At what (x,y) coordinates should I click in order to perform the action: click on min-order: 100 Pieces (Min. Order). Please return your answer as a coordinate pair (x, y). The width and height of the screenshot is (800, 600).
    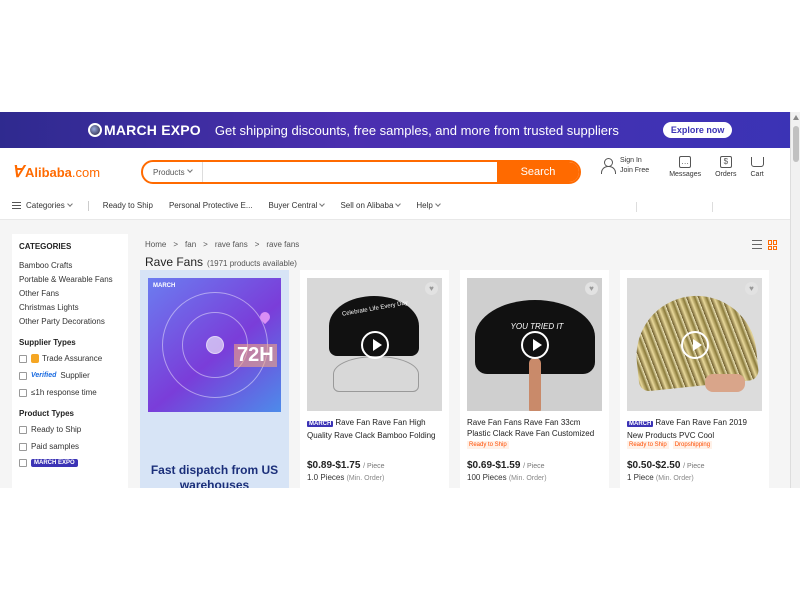
    Looking at the image, I should click on (507, 477).